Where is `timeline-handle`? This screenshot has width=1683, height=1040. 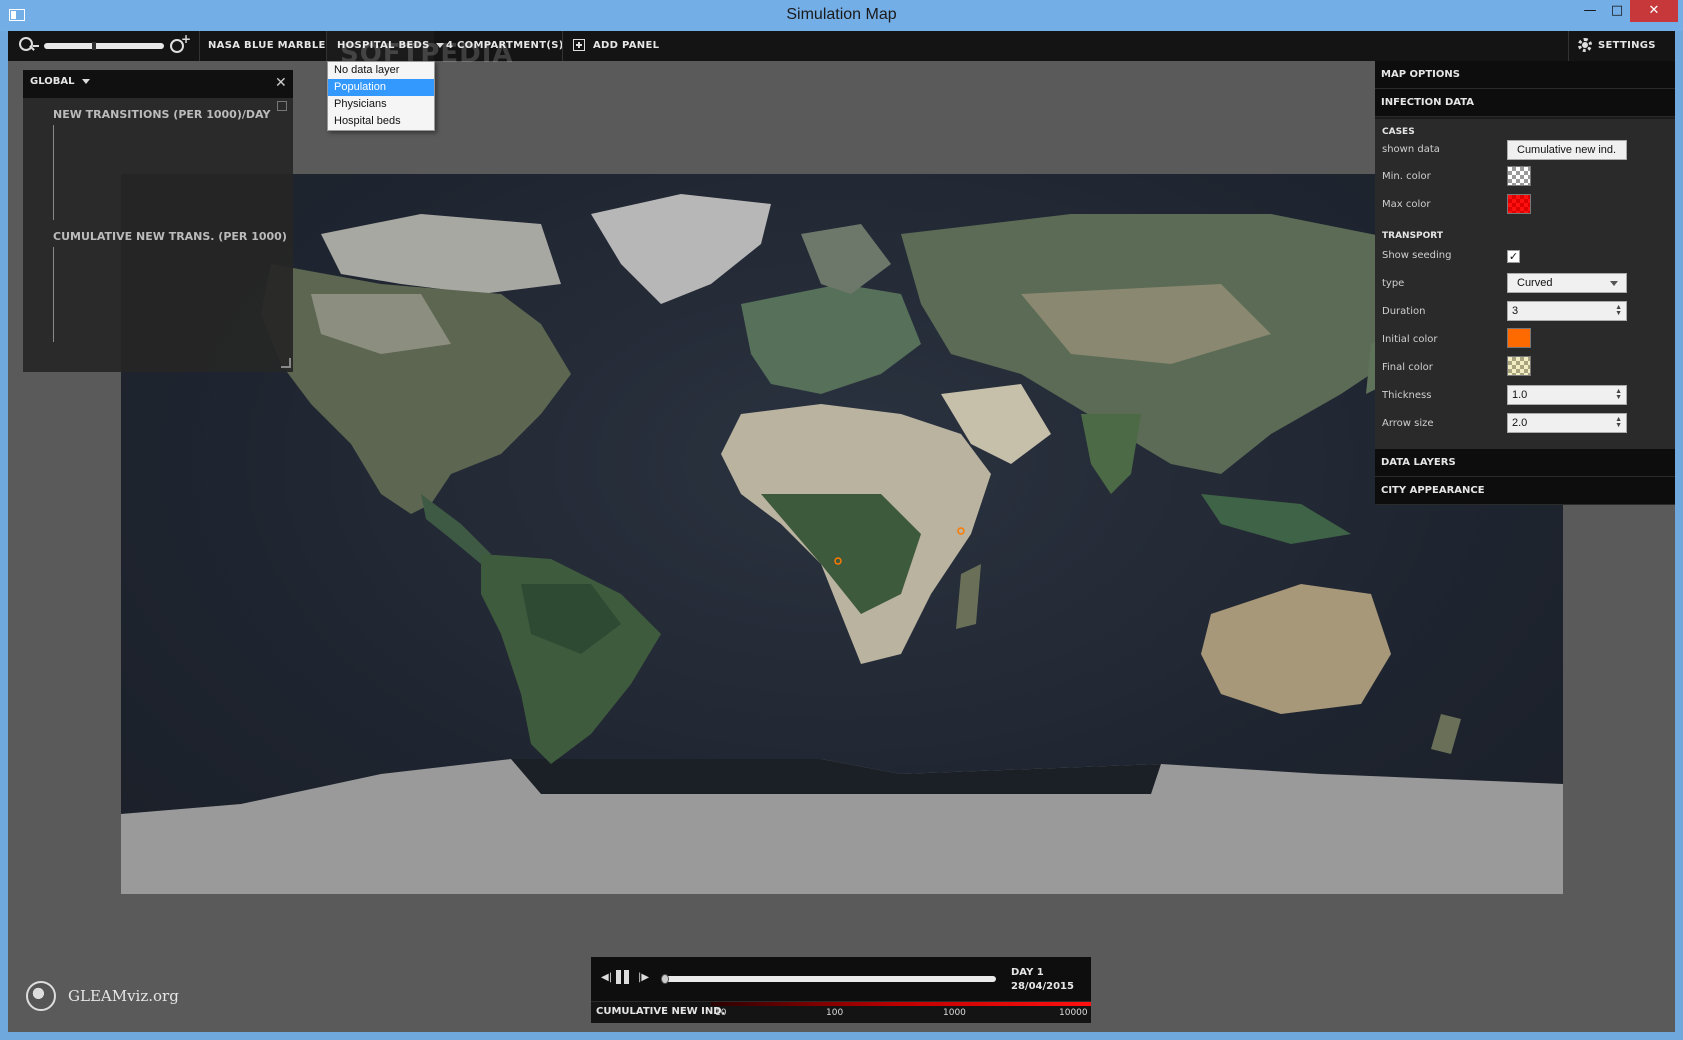 timeline-handle is located at coordinates (665, 979).